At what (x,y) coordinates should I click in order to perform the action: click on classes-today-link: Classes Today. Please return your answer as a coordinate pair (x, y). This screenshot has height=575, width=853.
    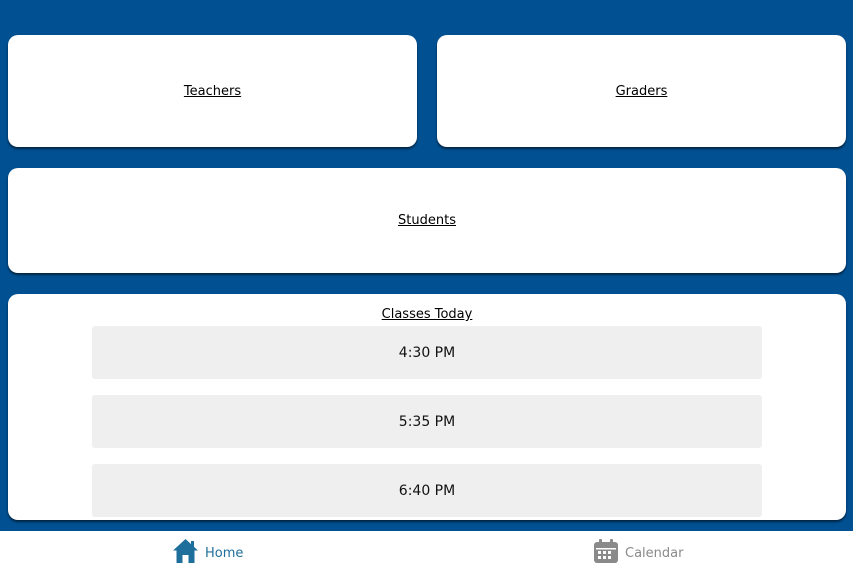
    Looking at the image, I should click on (427, 314).